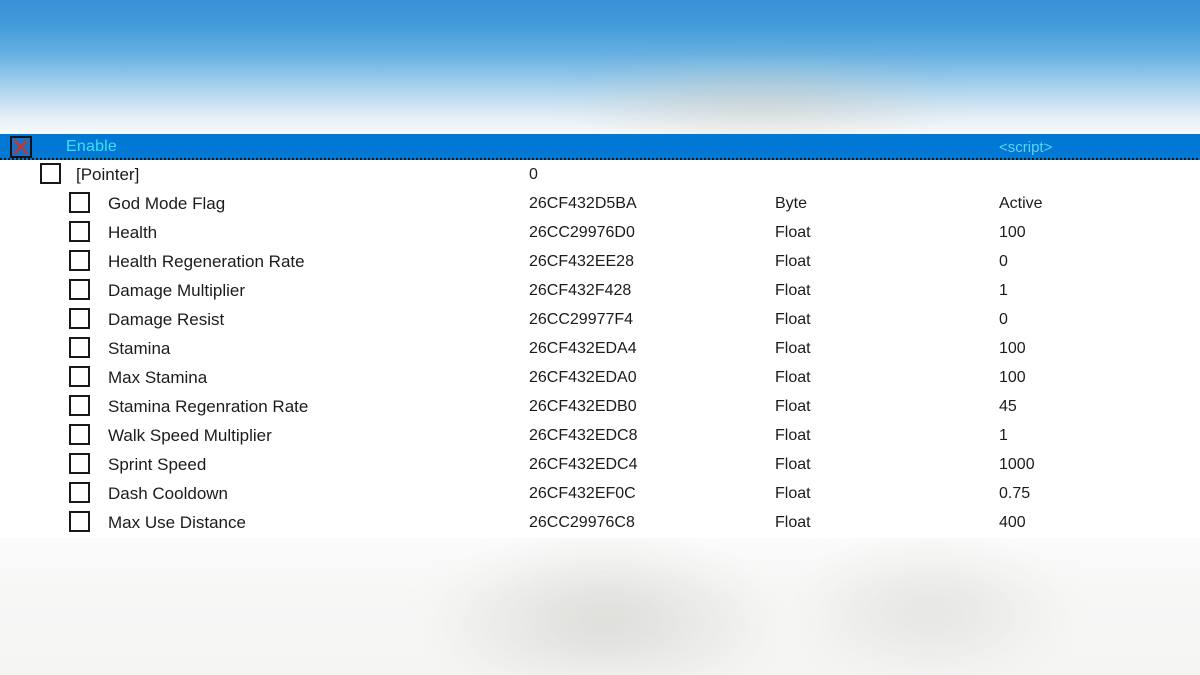 The image size is (1200, 675). What do you see at coordinates (91, 147) in the screenshot?
I see `enable-label: Enable` at bounding box center [91, 147].